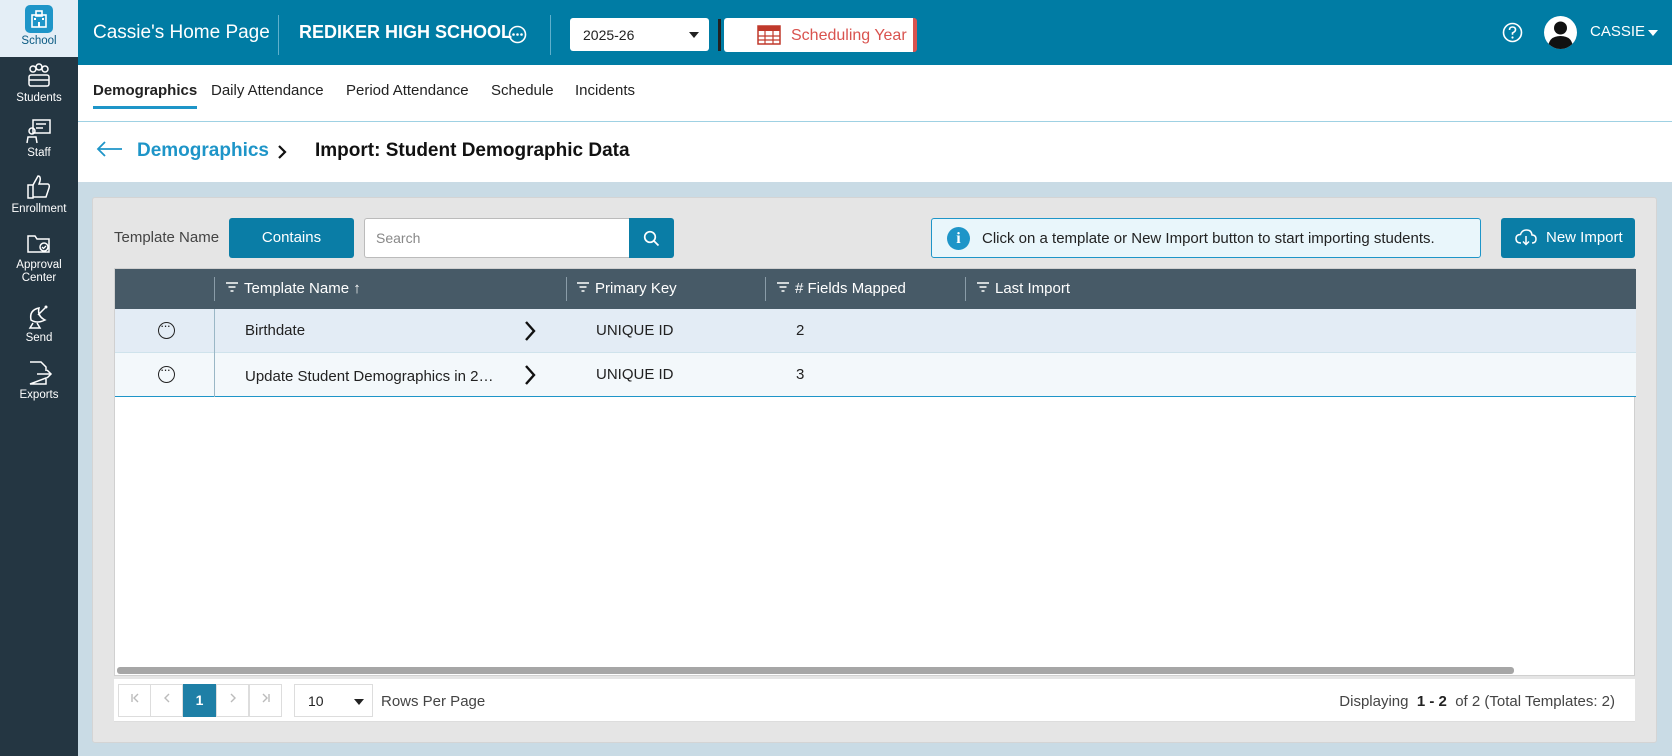 This screenshot has width=1672, height=756. Describe the element at coordinates (609, 35) in the screenshot. I see `school-year-value: 2025-26` at that location.